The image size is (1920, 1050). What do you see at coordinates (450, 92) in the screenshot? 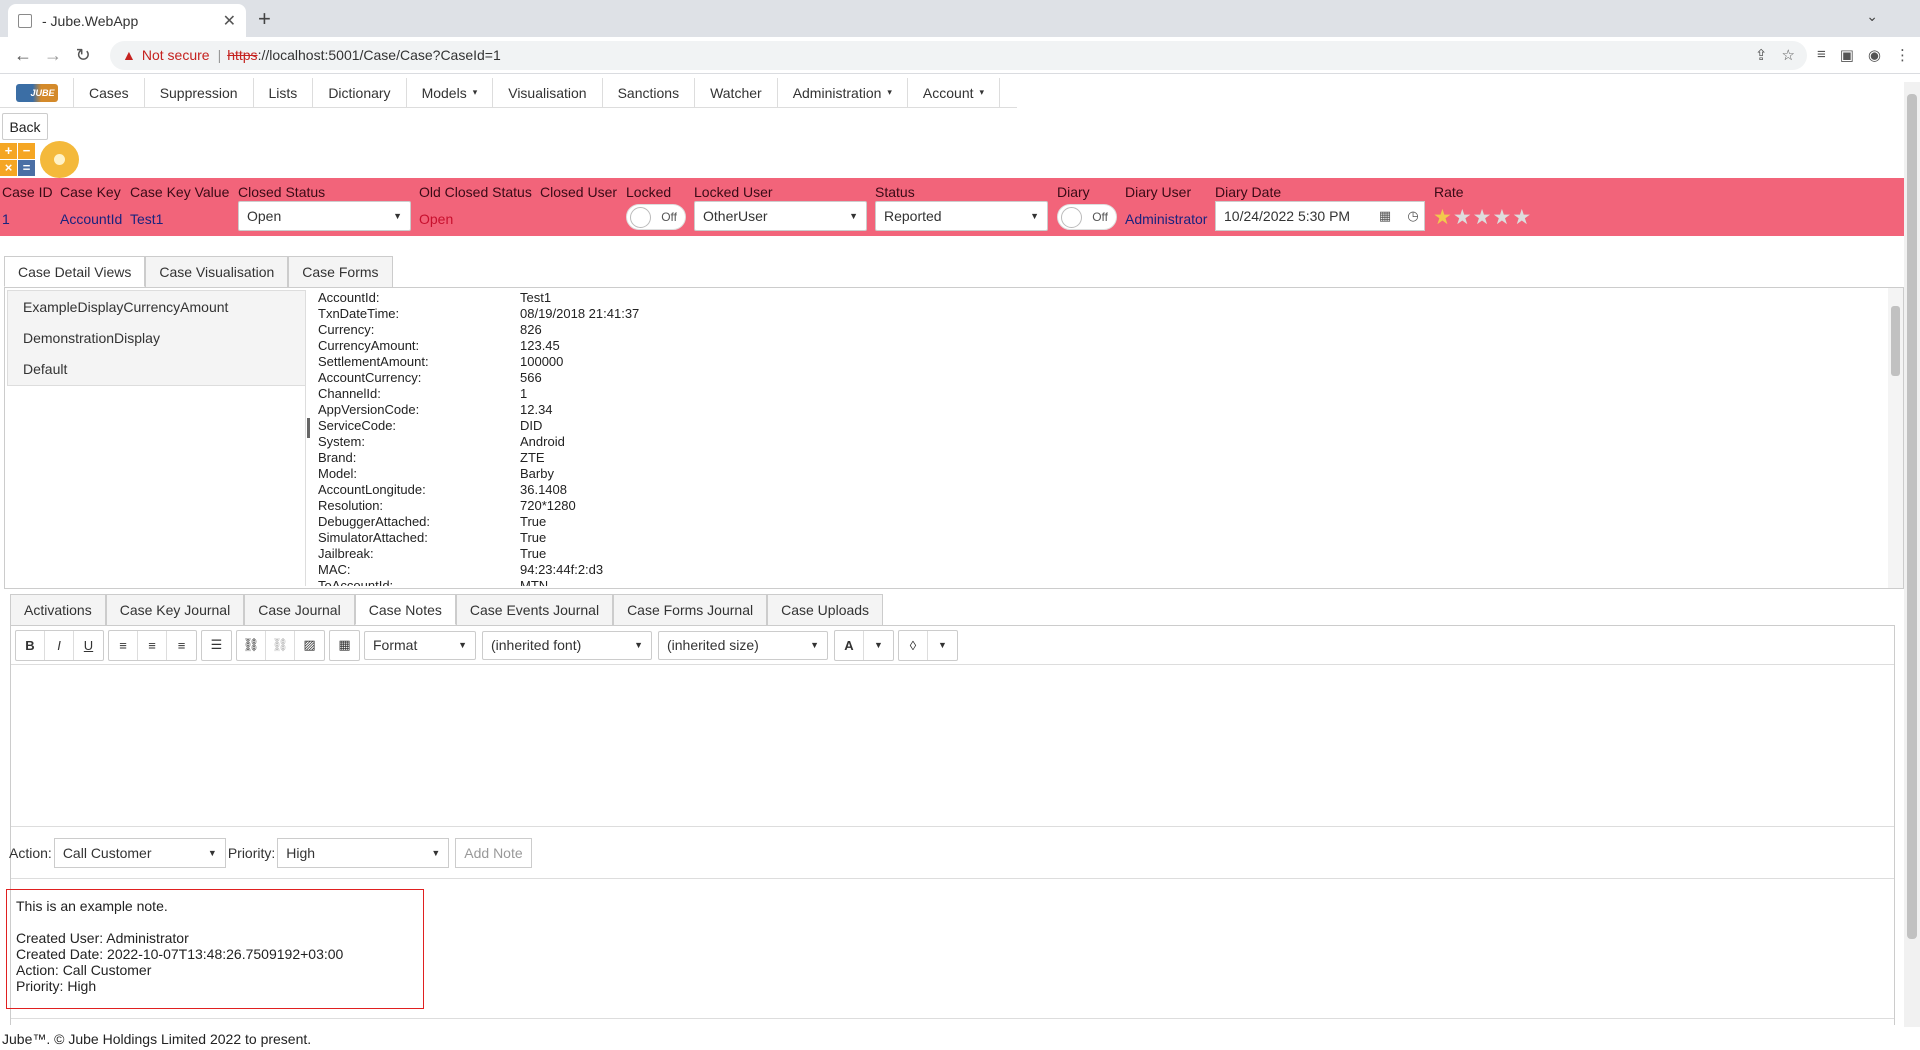
I see `nav-models: Models ▾` at bounding box center [450, 92].